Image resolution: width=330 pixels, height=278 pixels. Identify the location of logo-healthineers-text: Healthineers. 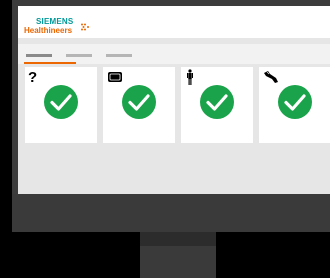
(48, 30).